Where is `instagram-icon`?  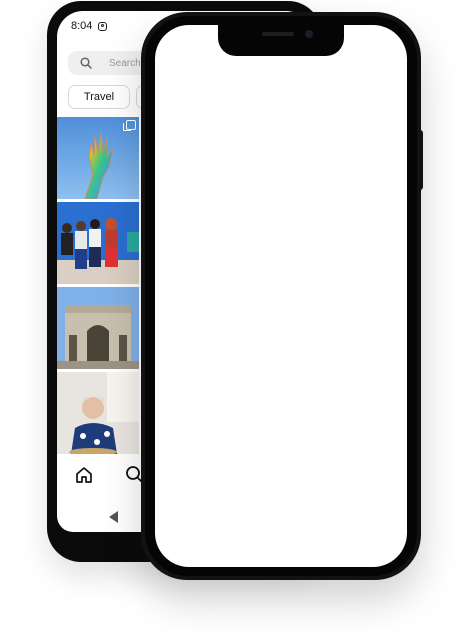 instagram-icon is located at coordinates (103, 26).